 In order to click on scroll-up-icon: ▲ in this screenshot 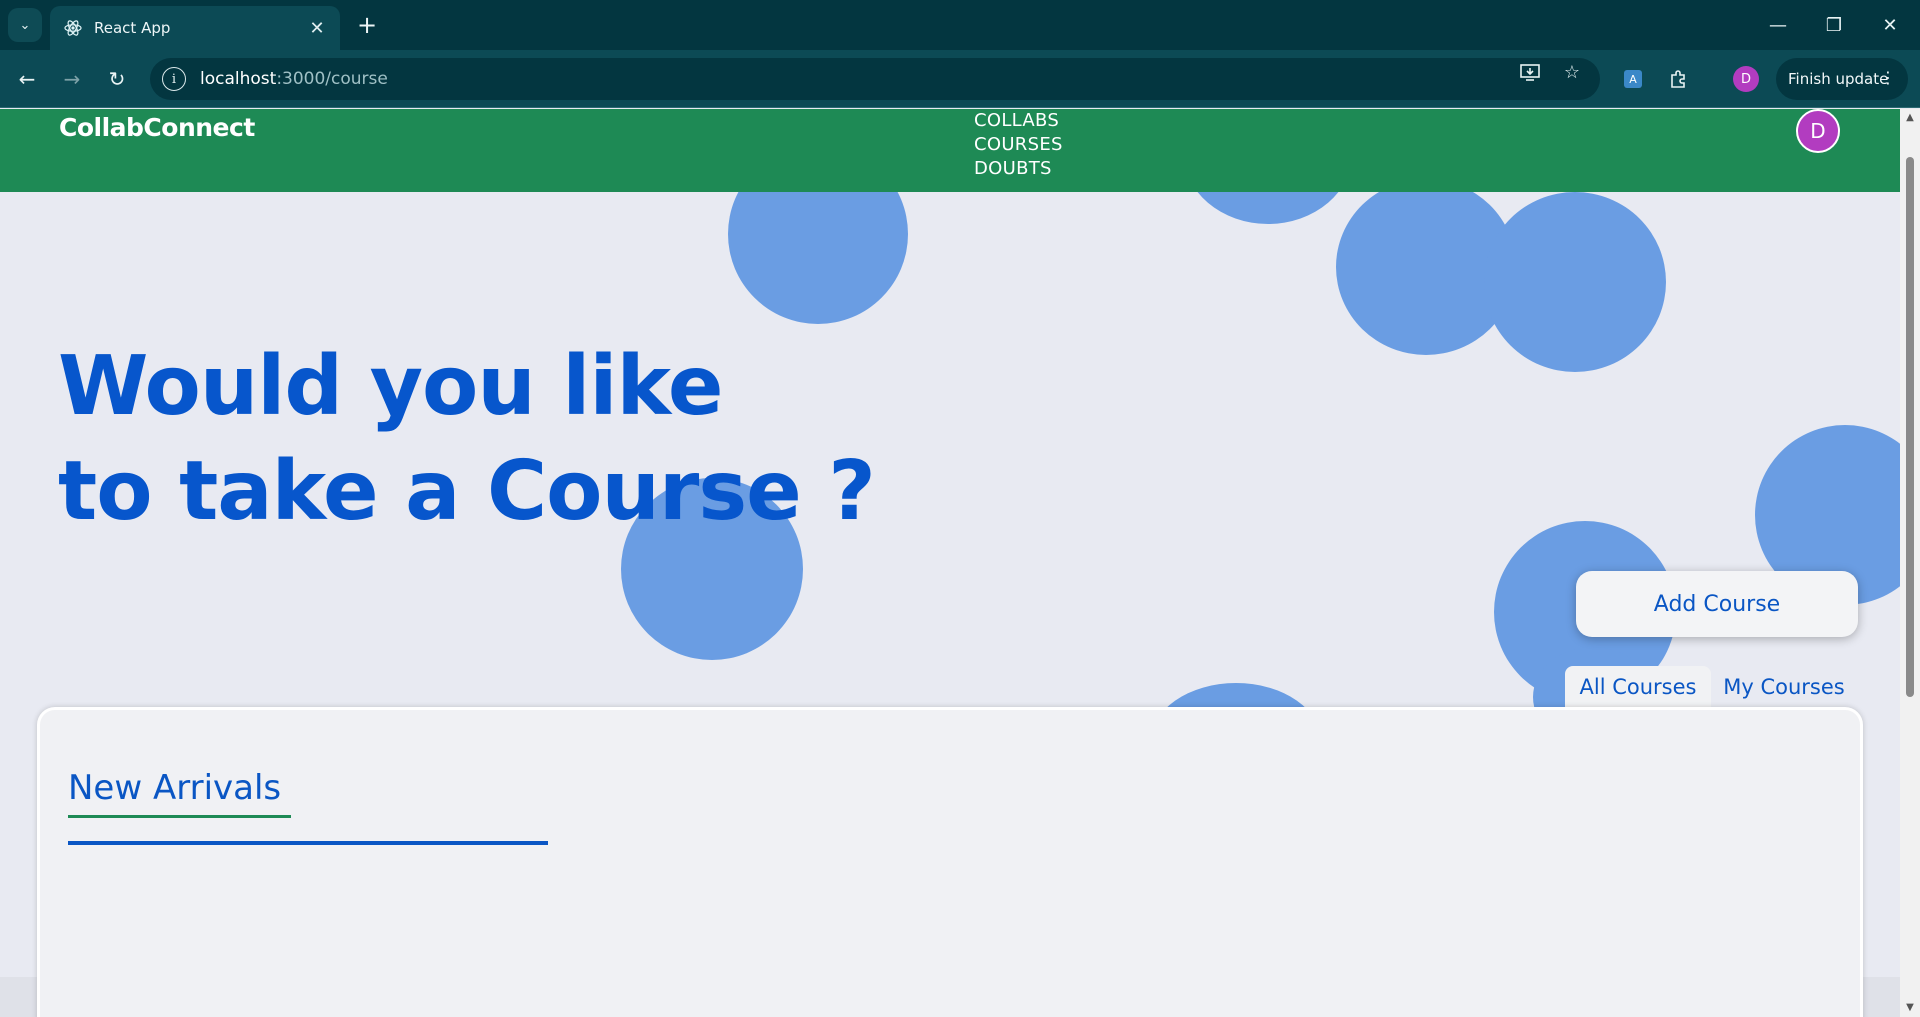, I will do `click(1910, 118)`.